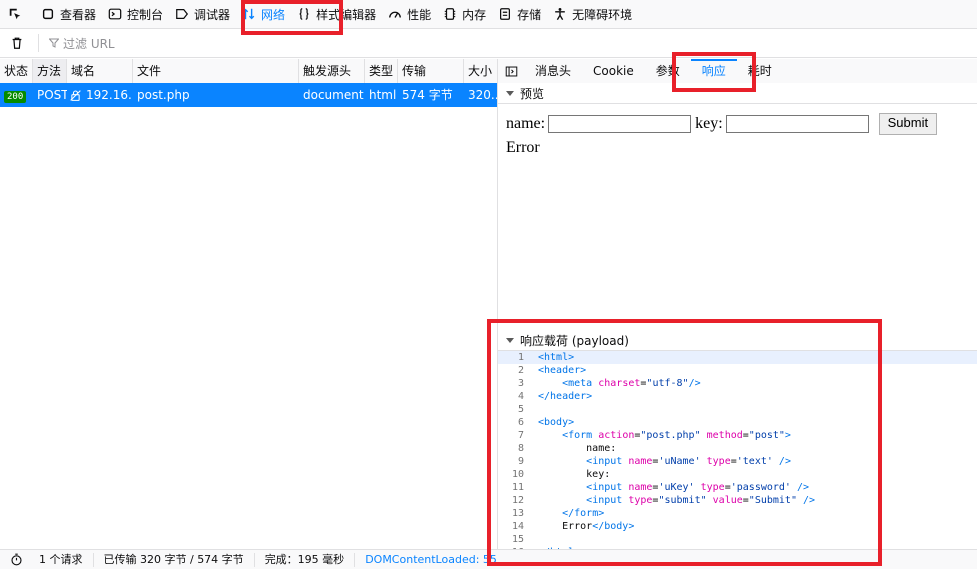 This screenshot has height=569, width=977. What do you see at coordinates (520, 448) in the screenshot?
I see `line-number: 8` at bounding box center [520, 448].